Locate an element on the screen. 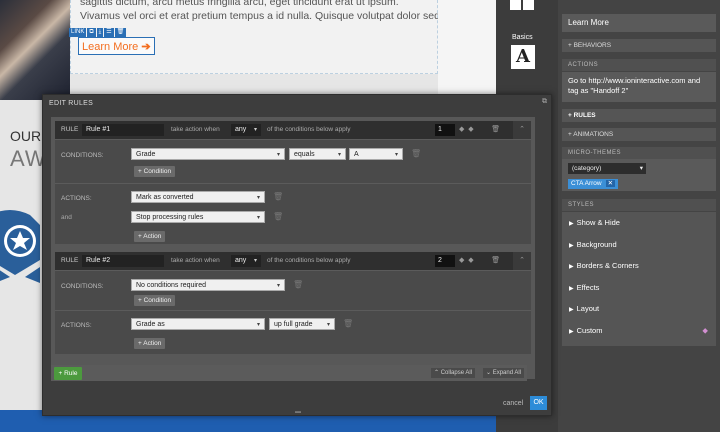 The image size is (720, 432). learn-more-link: Learn More ➔ is located at coordinates (116, 46).